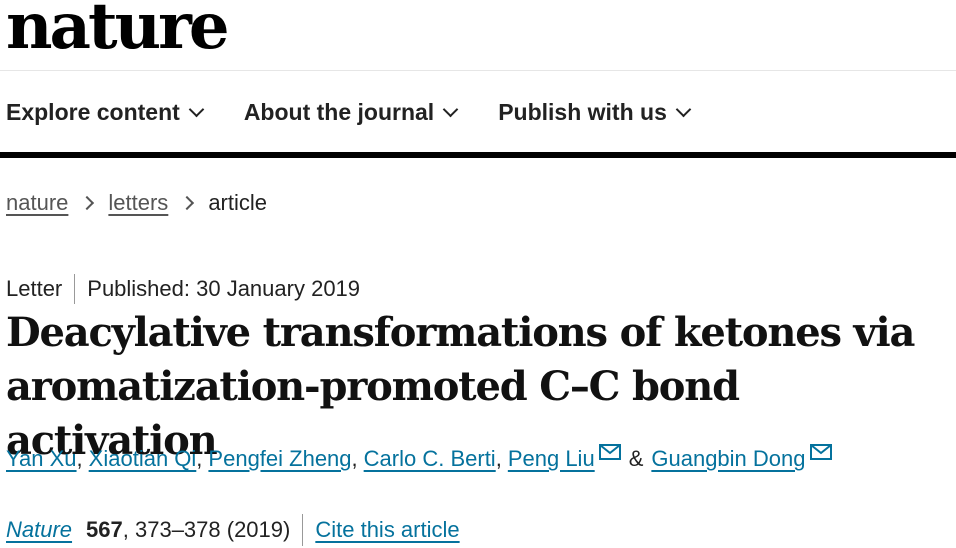 Image resolution: width=956 pixels, height=548 pixels. I want to click on author-conjunction: &, so click(636, 458).